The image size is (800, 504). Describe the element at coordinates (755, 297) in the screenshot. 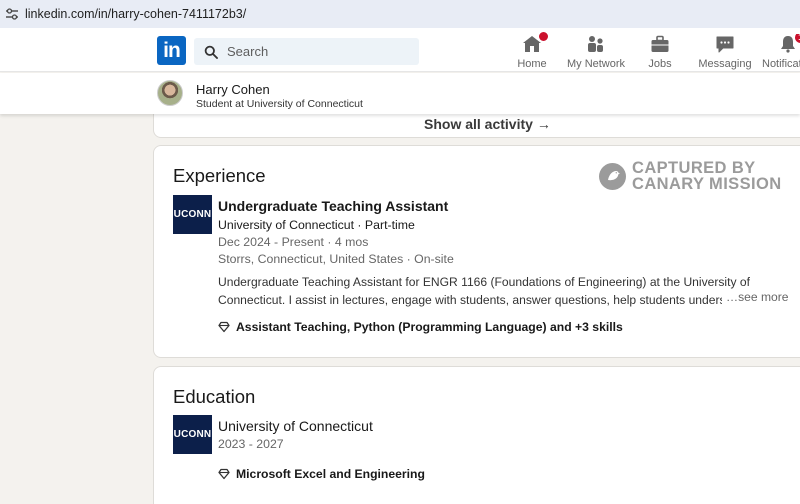

I see `see-more-link: …see more` at that location.